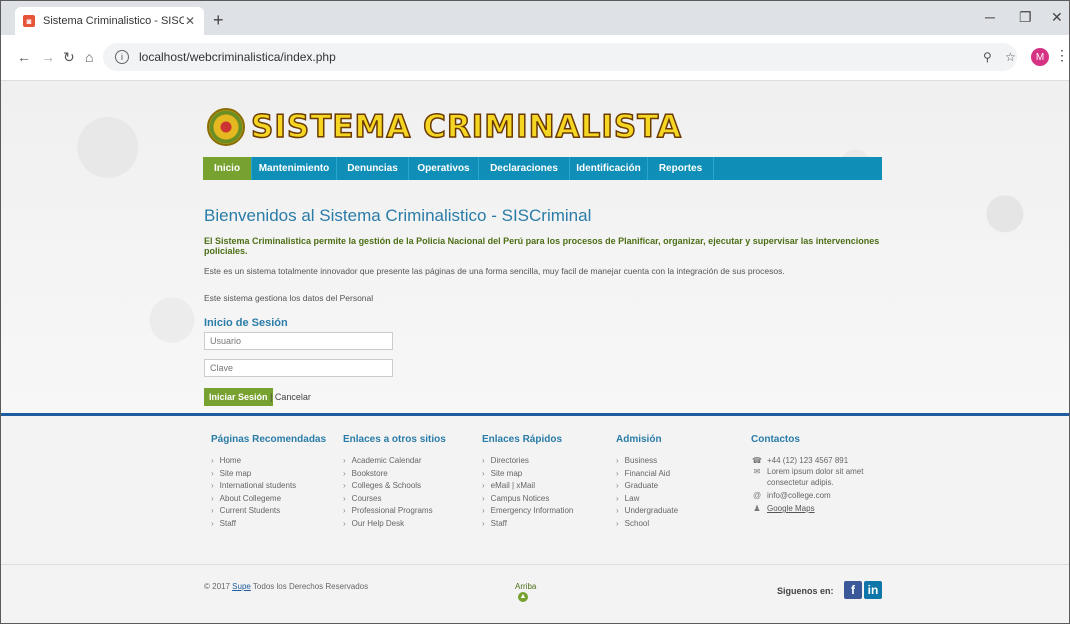 This screenshot has height=624, width=1070. Describe the element at coordinates (394, 499) in the screenshot. I see `footer-link: Courses` at that location.